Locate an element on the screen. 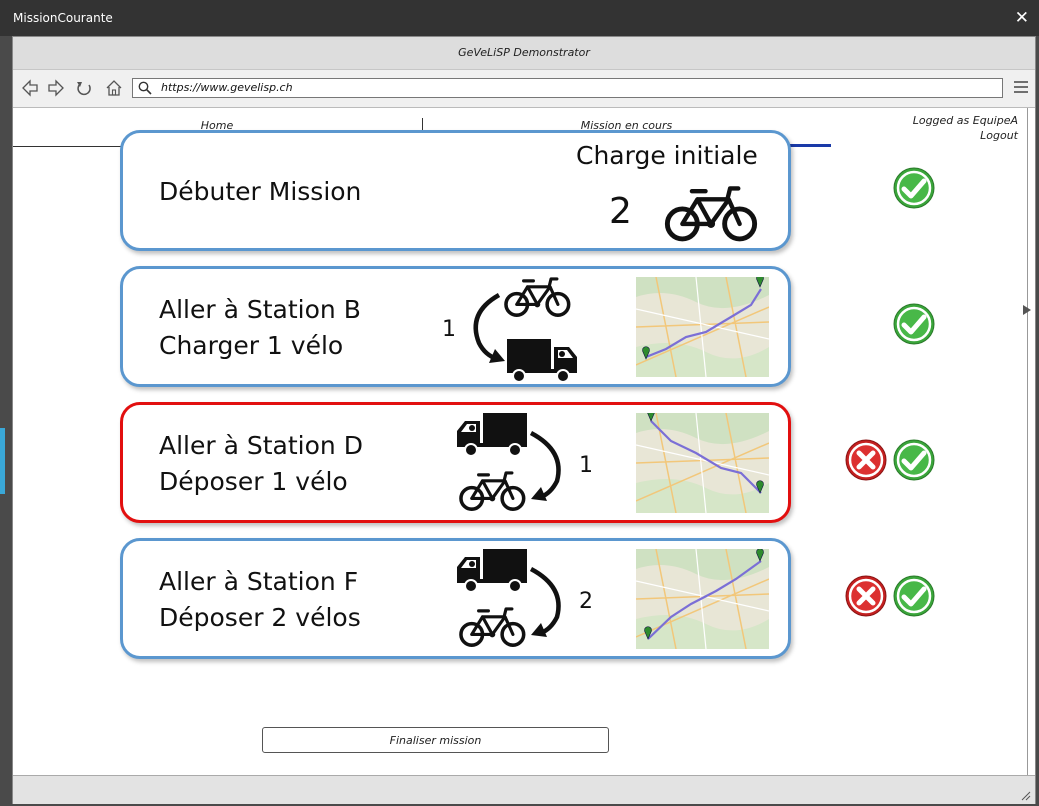  close-icon: ✕ is located at coordinates (1022, 18).